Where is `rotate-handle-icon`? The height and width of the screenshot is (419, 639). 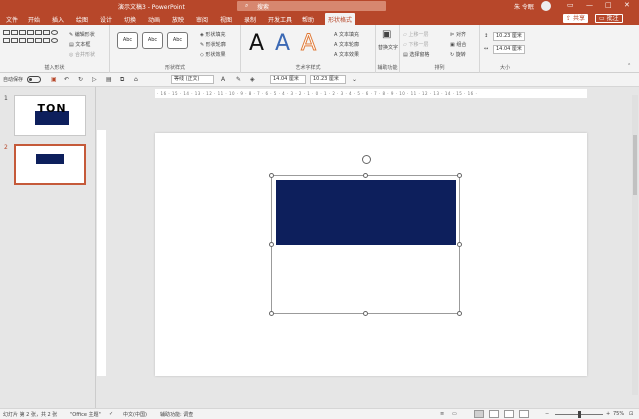
rotate-handle-icon is located at coordinates (366, 159).